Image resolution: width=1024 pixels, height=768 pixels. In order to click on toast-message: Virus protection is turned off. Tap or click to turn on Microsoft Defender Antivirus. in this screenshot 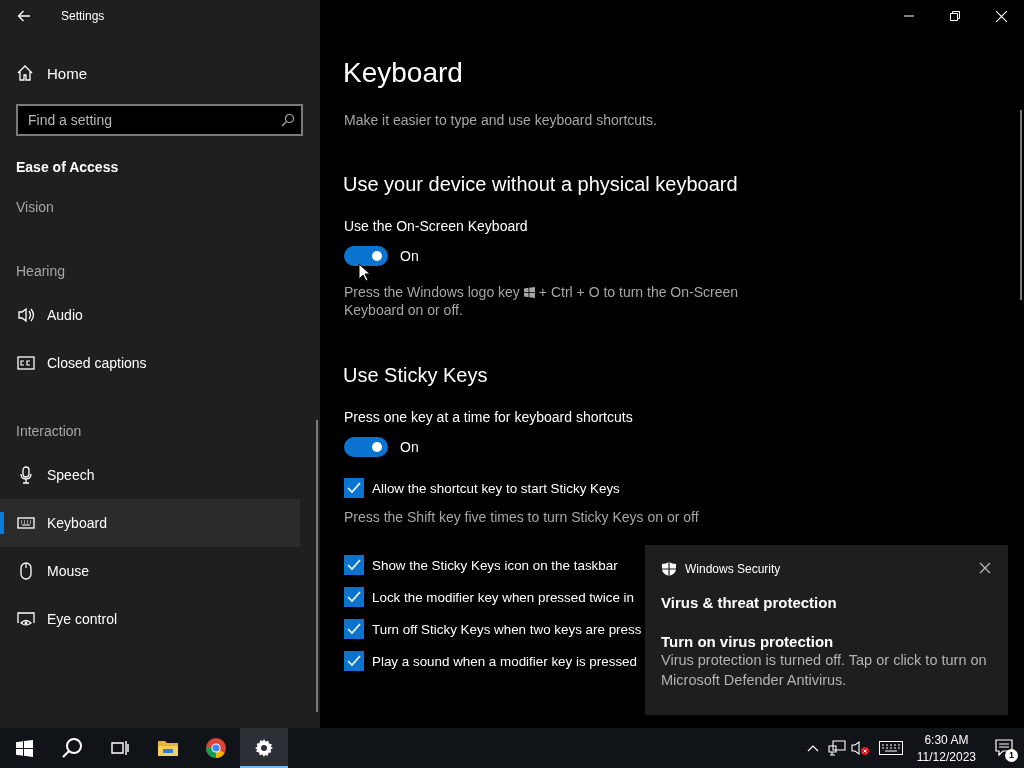, I will do `click(824, 670)`.